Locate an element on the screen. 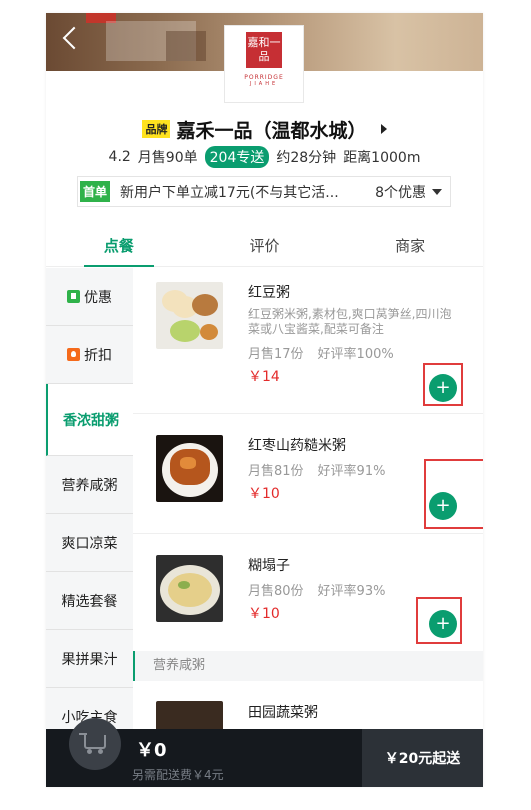 Image resolution: width=531 pixels, height=810 pixels. coupon-icon is located at coordinates (73, 296).